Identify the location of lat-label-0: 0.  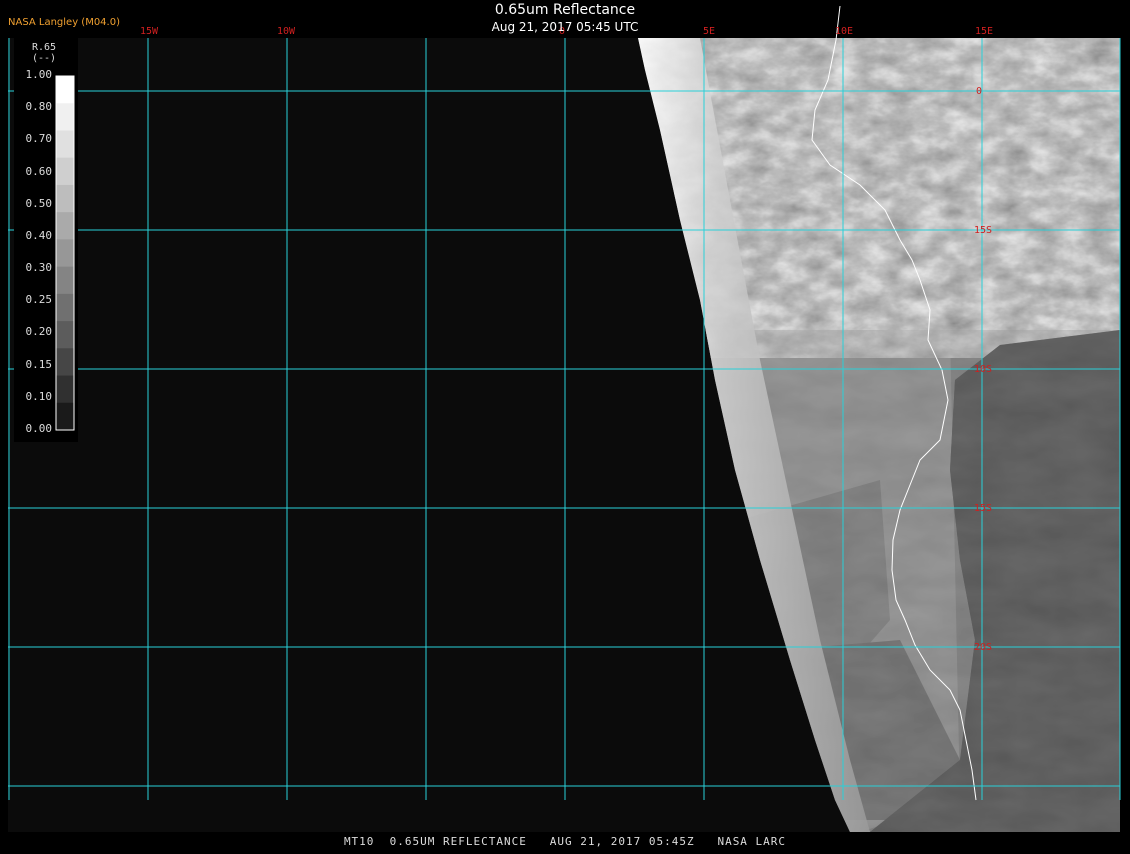
(979, 91).